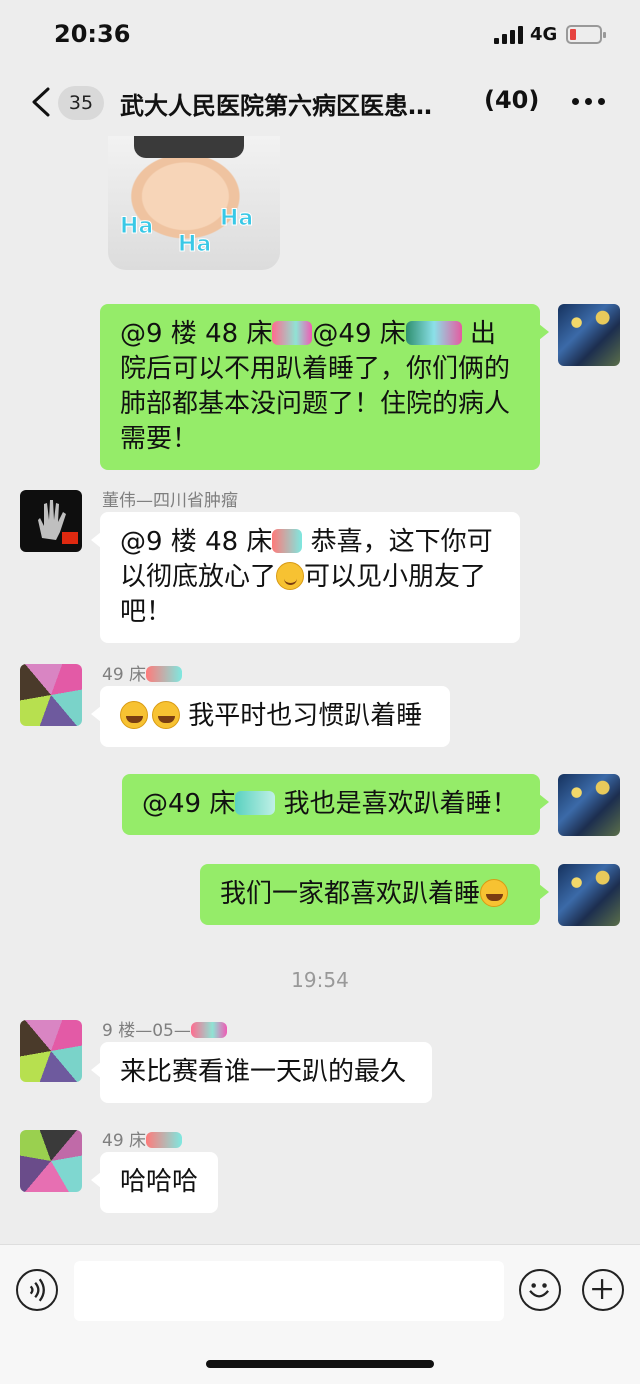  I want to click on message-text: 哈哈哈, so click(159, 1182).